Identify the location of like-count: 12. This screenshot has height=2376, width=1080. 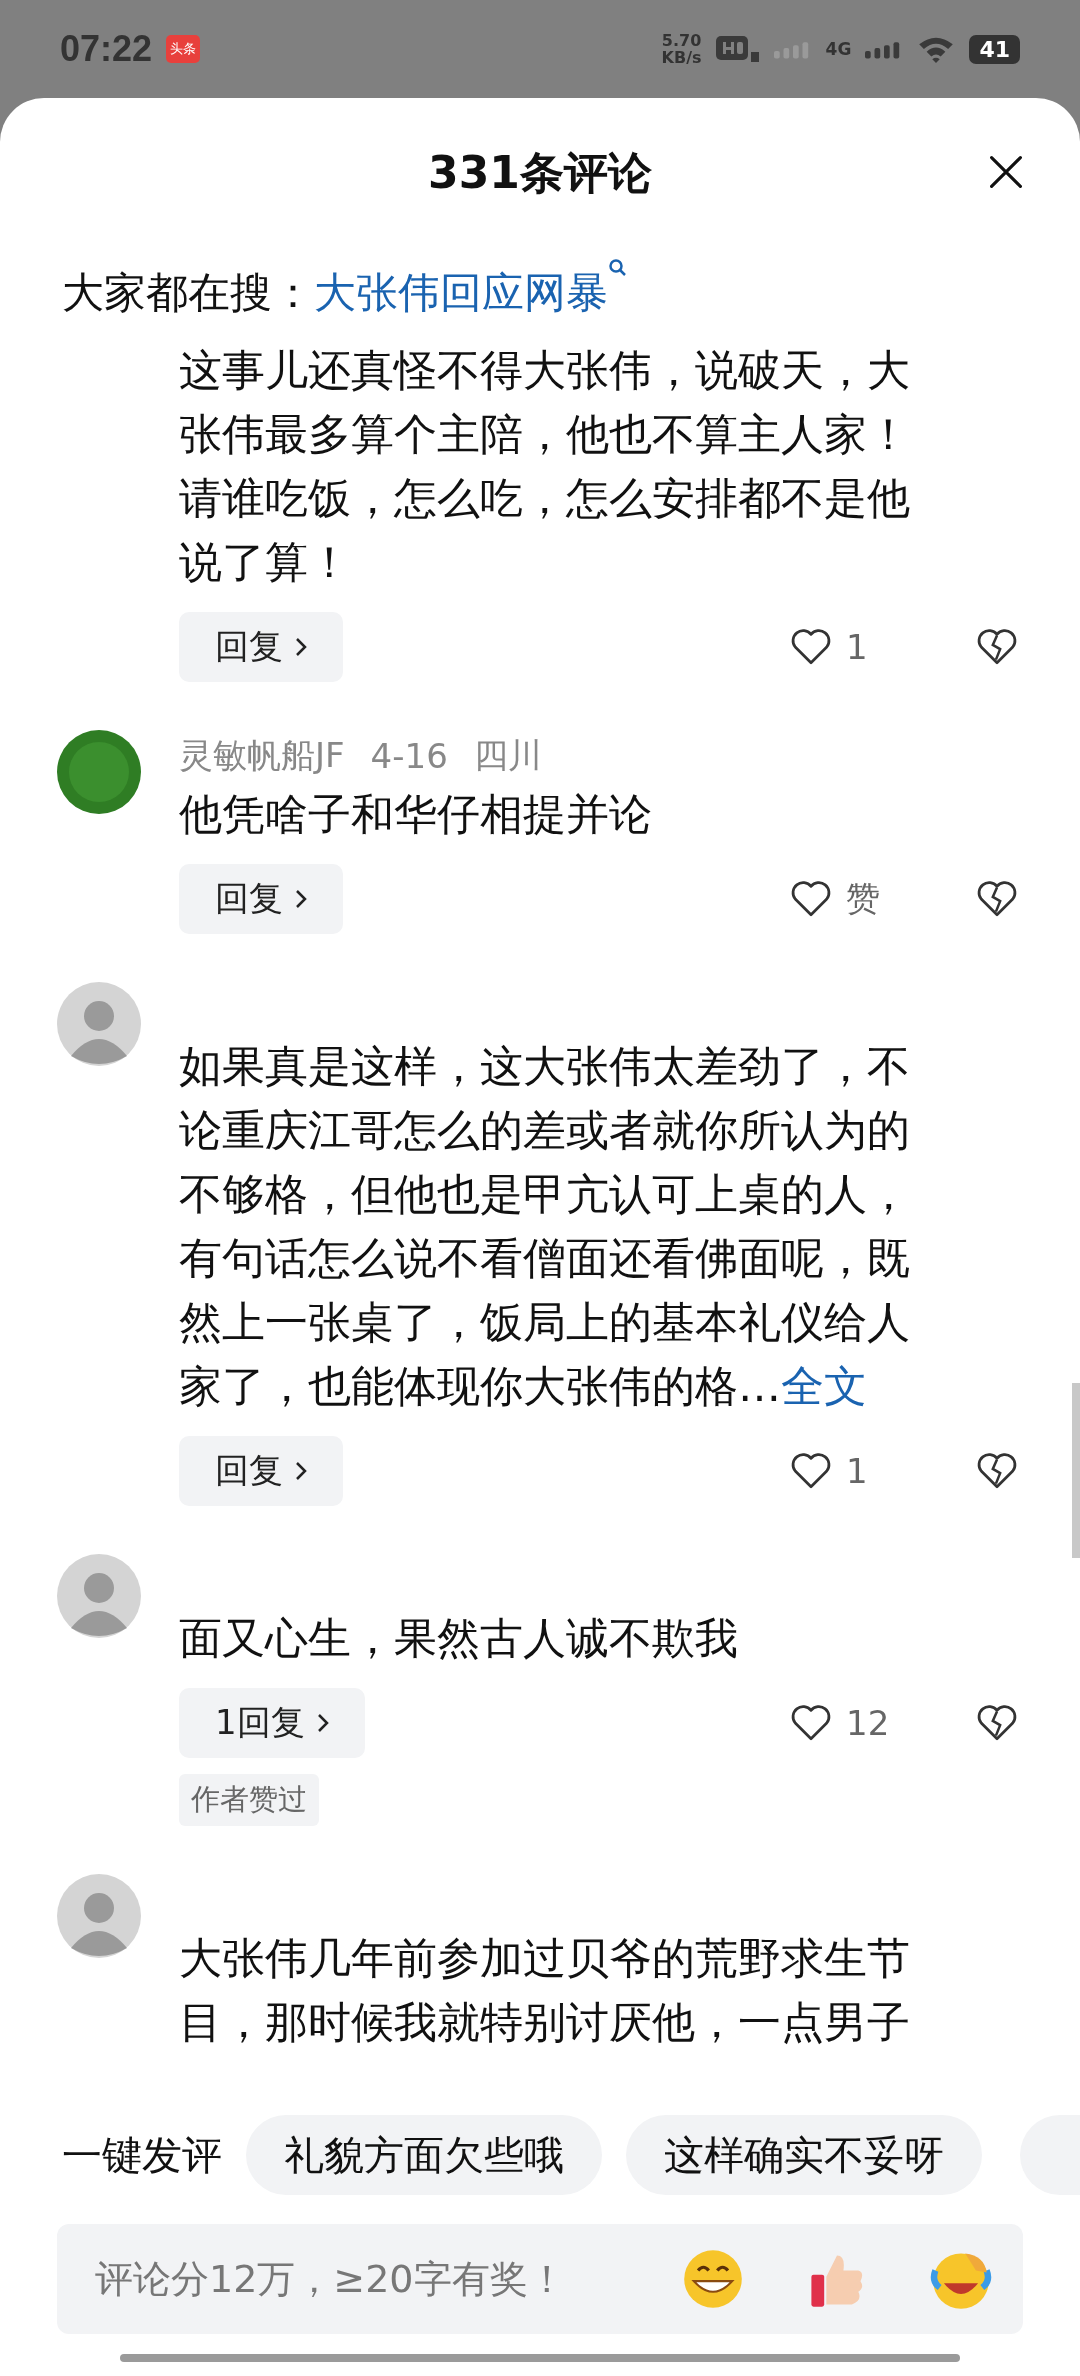
(868, 1723).